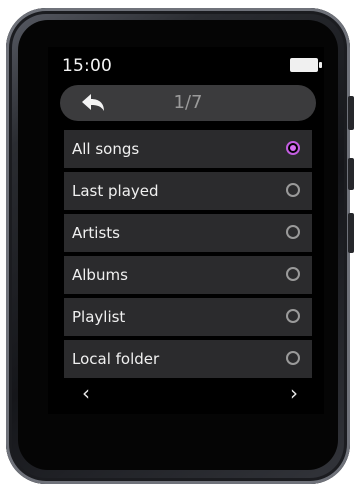 The image size is (360, 488). What do you see at coordinates (188, 149) in the screenshot?
I see `menu-item-all-songs: All songs` at bounding box center [188, 149].